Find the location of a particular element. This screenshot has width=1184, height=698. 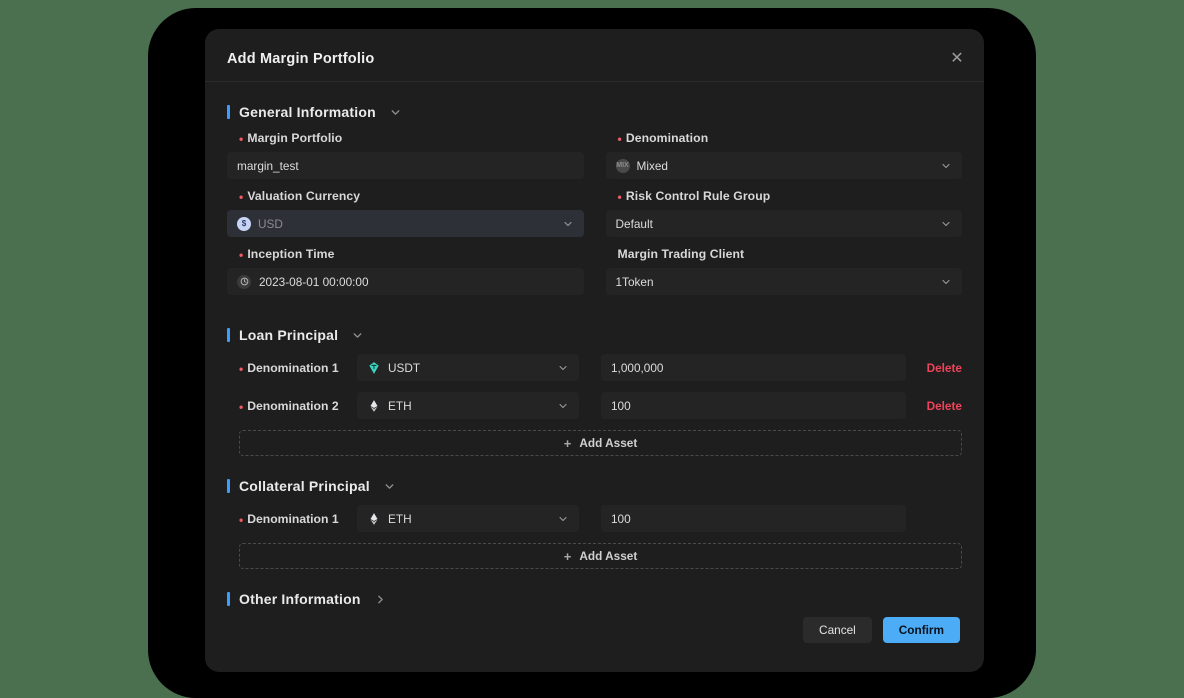

dialog-title: Add Margin Portfolio is located at coordinates (301, 59).